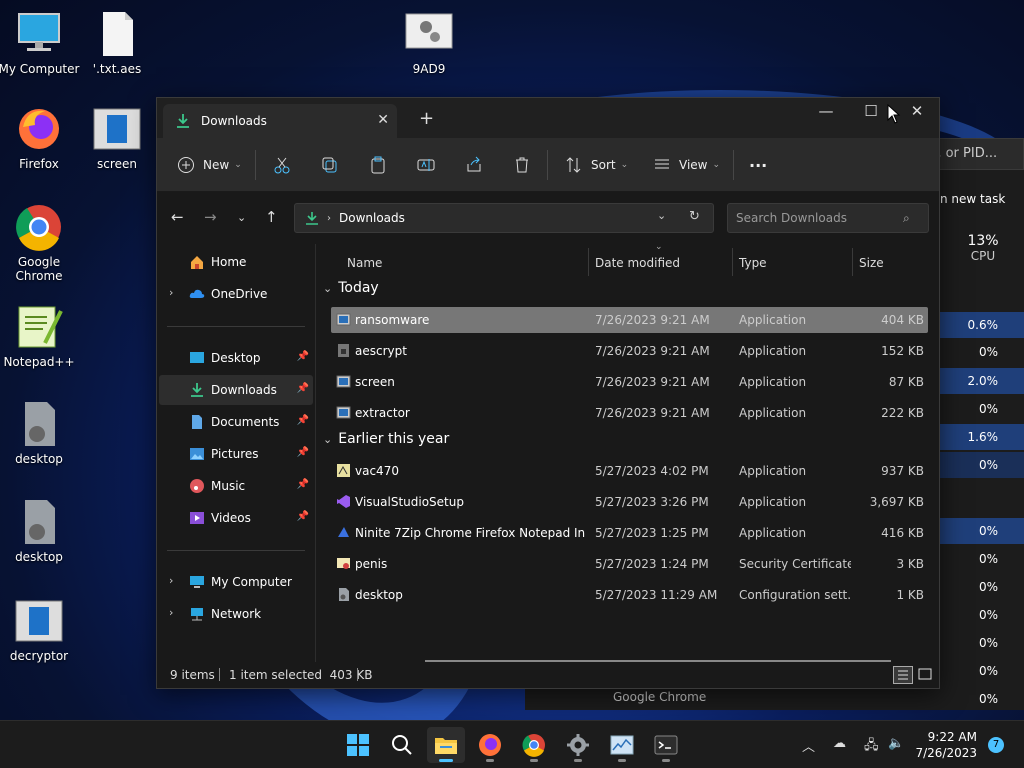 Image resolution: width=1024 pixels, height=768 pixels. I want to click on start-button, so click(358, 745).